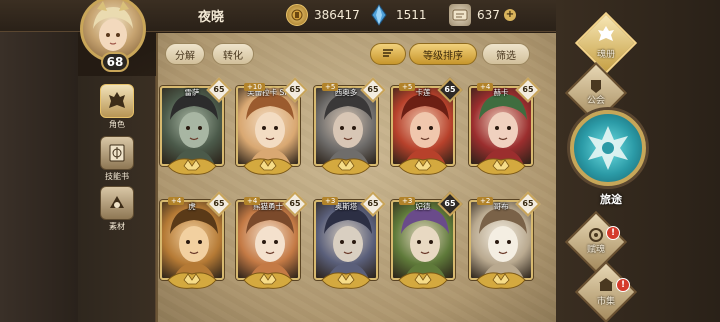 The image size is (720, 322). I want to click on player-level-badge: 68, so click(115, 62).